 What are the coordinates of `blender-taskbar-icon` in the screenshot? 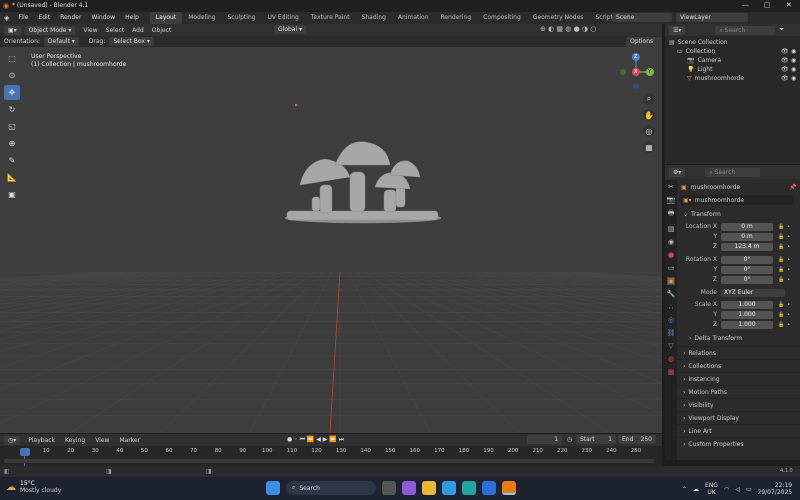 It's located at (509, 488).